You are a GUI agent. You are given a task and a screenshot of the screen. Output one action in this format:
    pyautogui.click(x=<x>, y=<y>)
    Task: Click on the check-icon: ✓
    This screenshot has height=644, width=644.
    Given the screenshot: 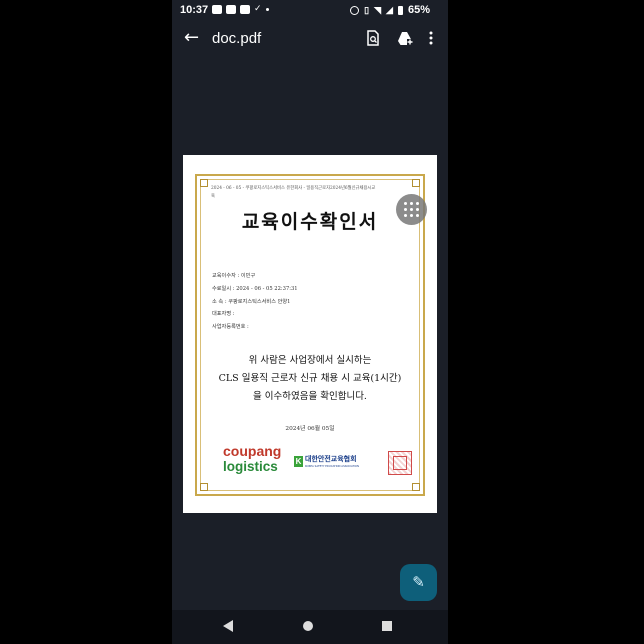 What is the action you would take?
    pyautogui.click(x=258, y=9)
    